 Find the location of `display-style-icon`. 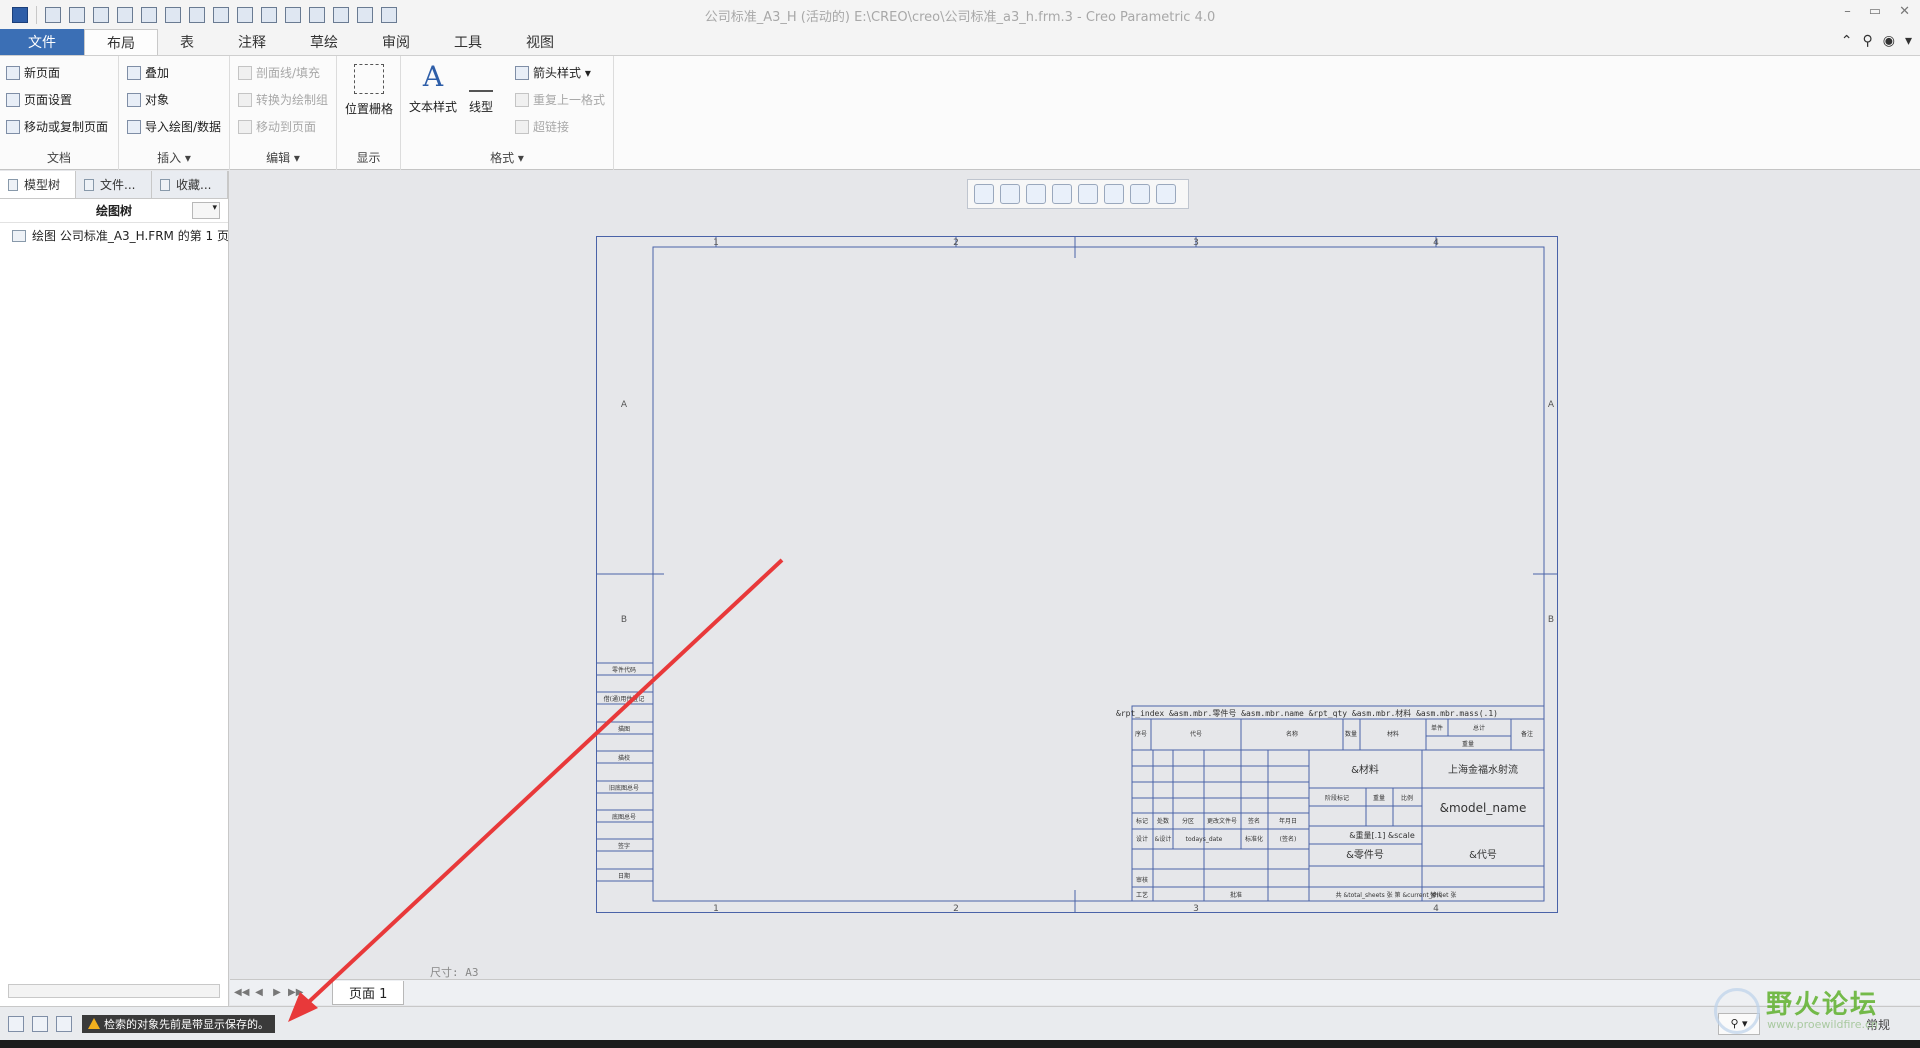

display-style-icon is located at coordinates (1088, 194).